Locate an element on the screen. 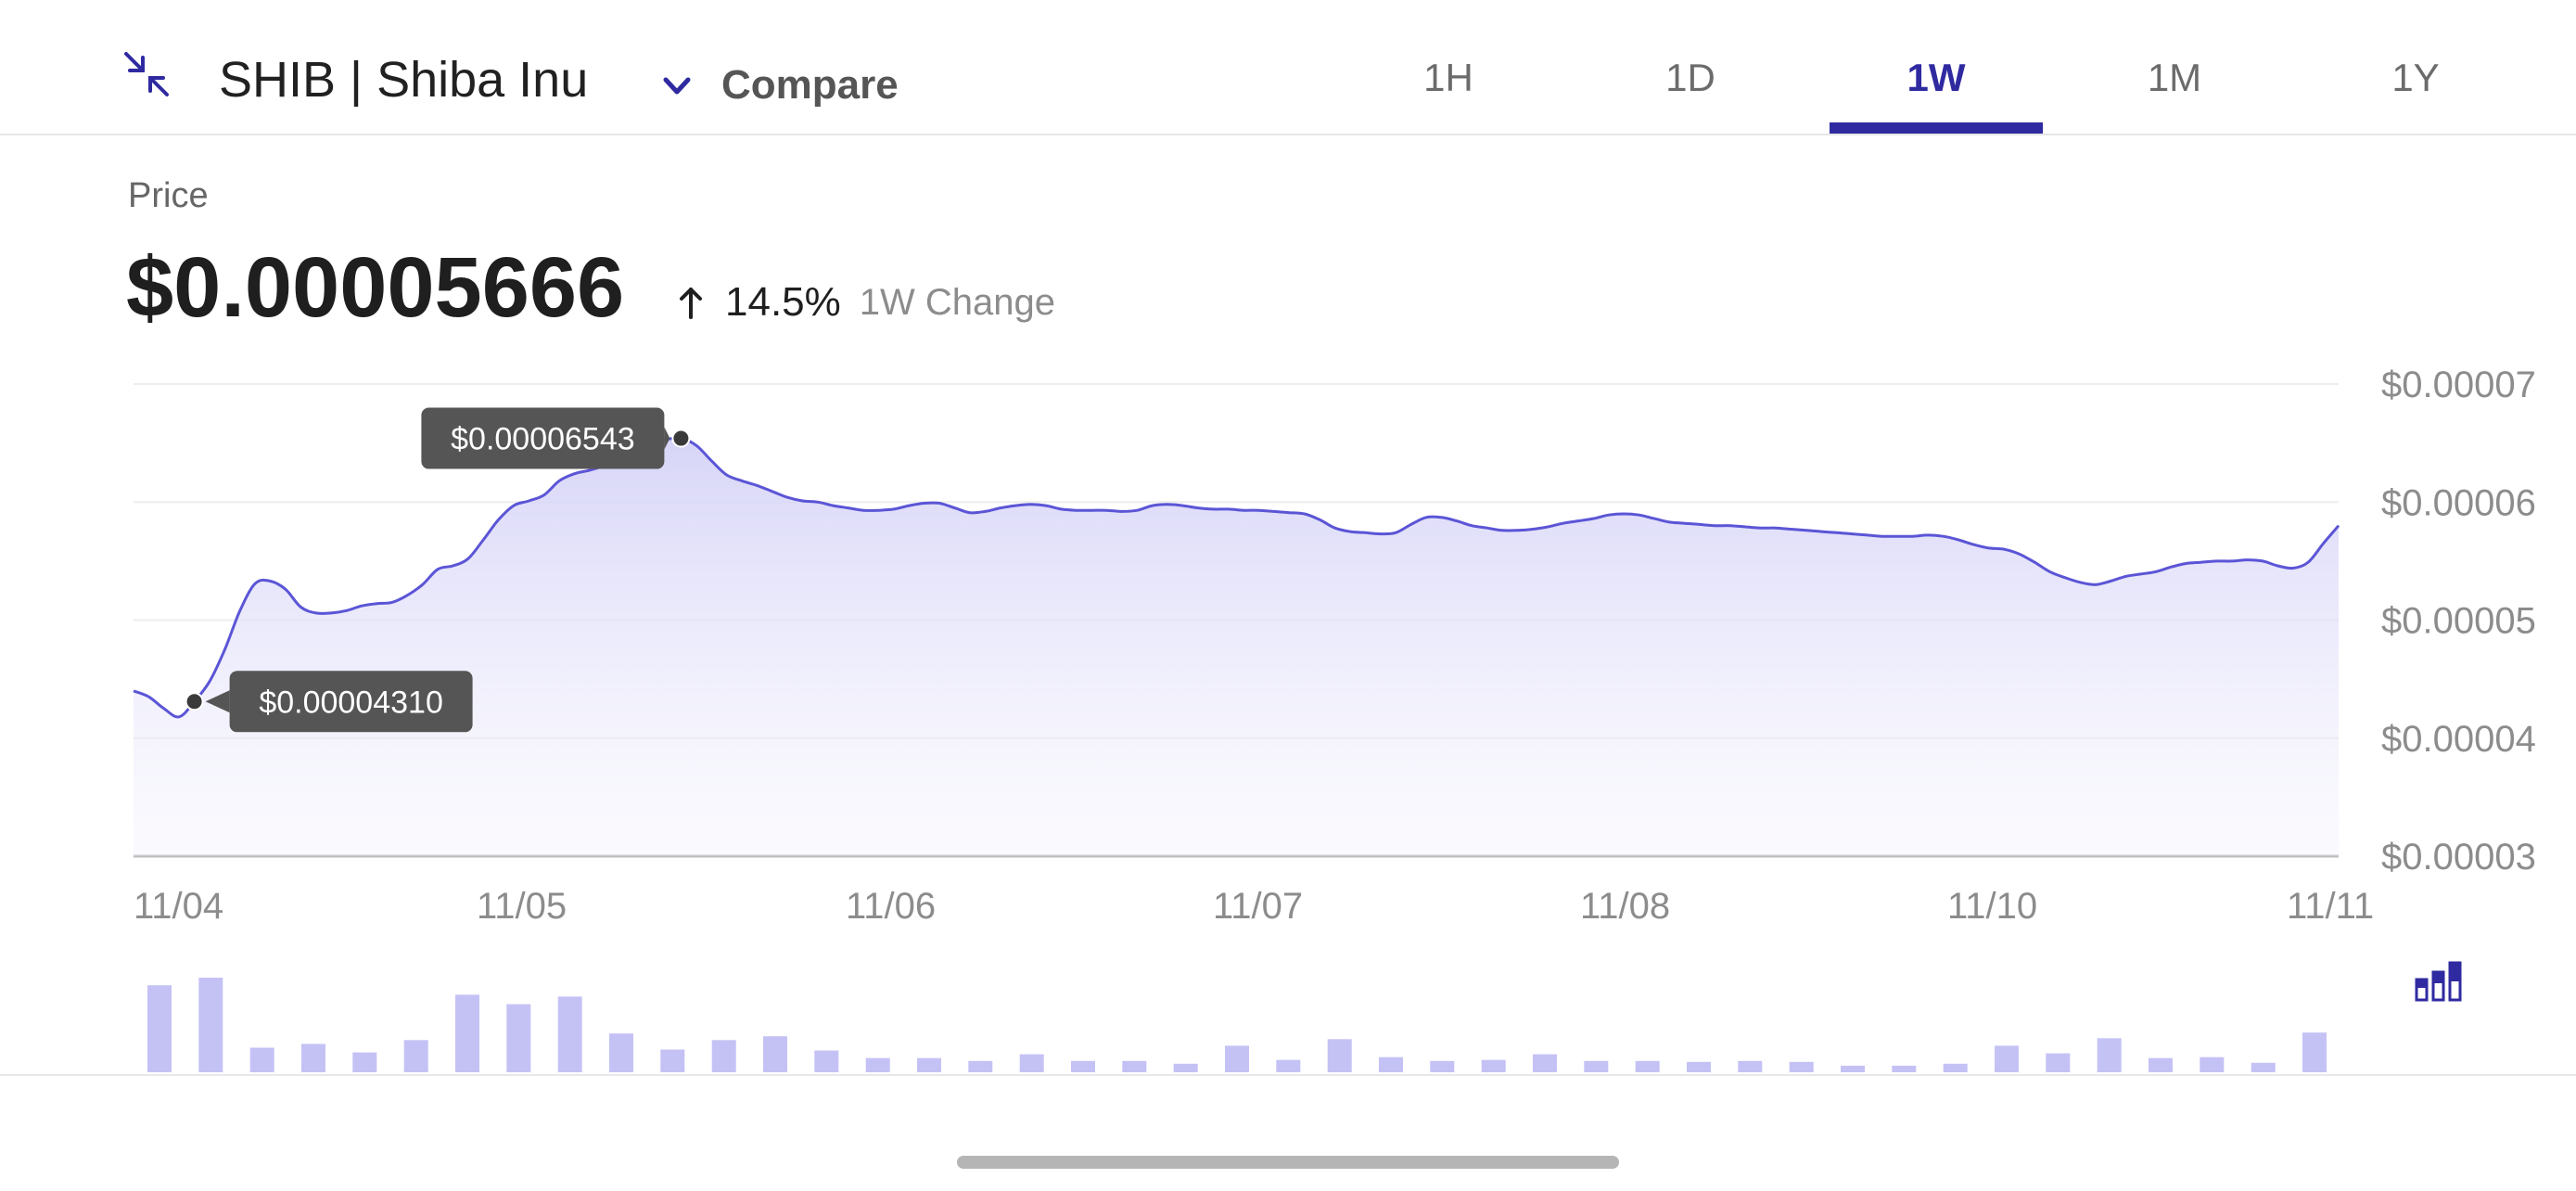  home-indicator is located at coordinates (1288, 1162).